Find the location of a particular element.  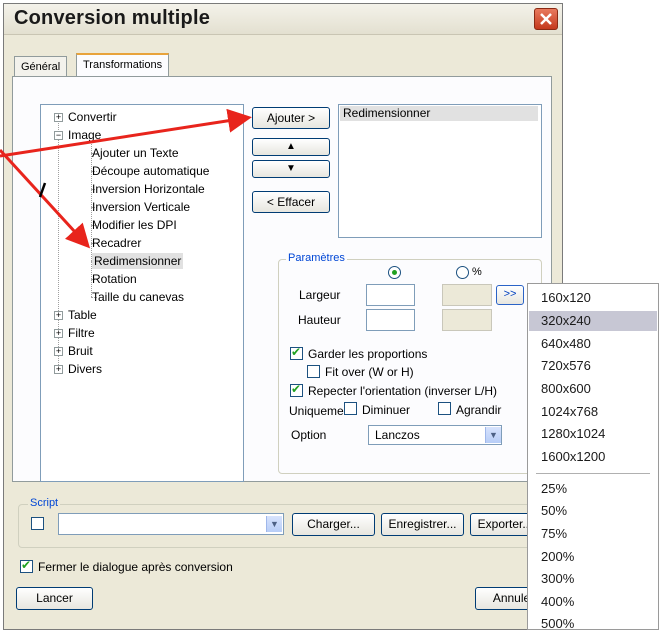

annotation-arrows is located at coordinates (126, 178).